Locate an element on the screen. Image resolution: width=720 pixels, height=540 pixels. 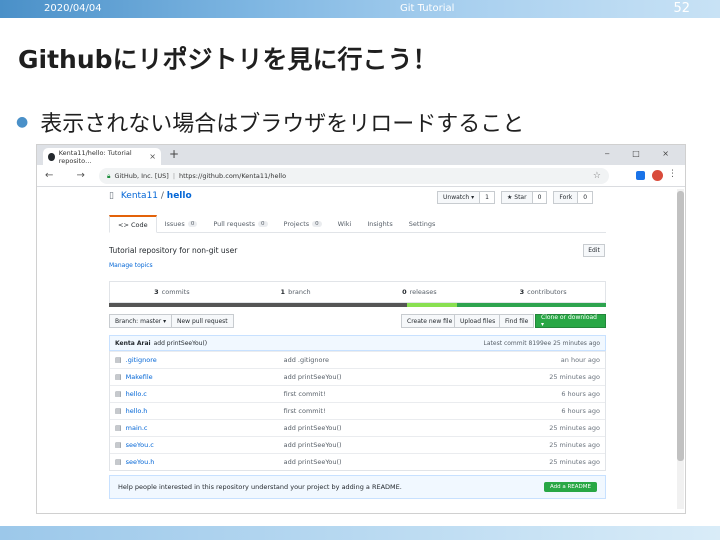
contributors-label: contributors is located at coordinates (547, 292).